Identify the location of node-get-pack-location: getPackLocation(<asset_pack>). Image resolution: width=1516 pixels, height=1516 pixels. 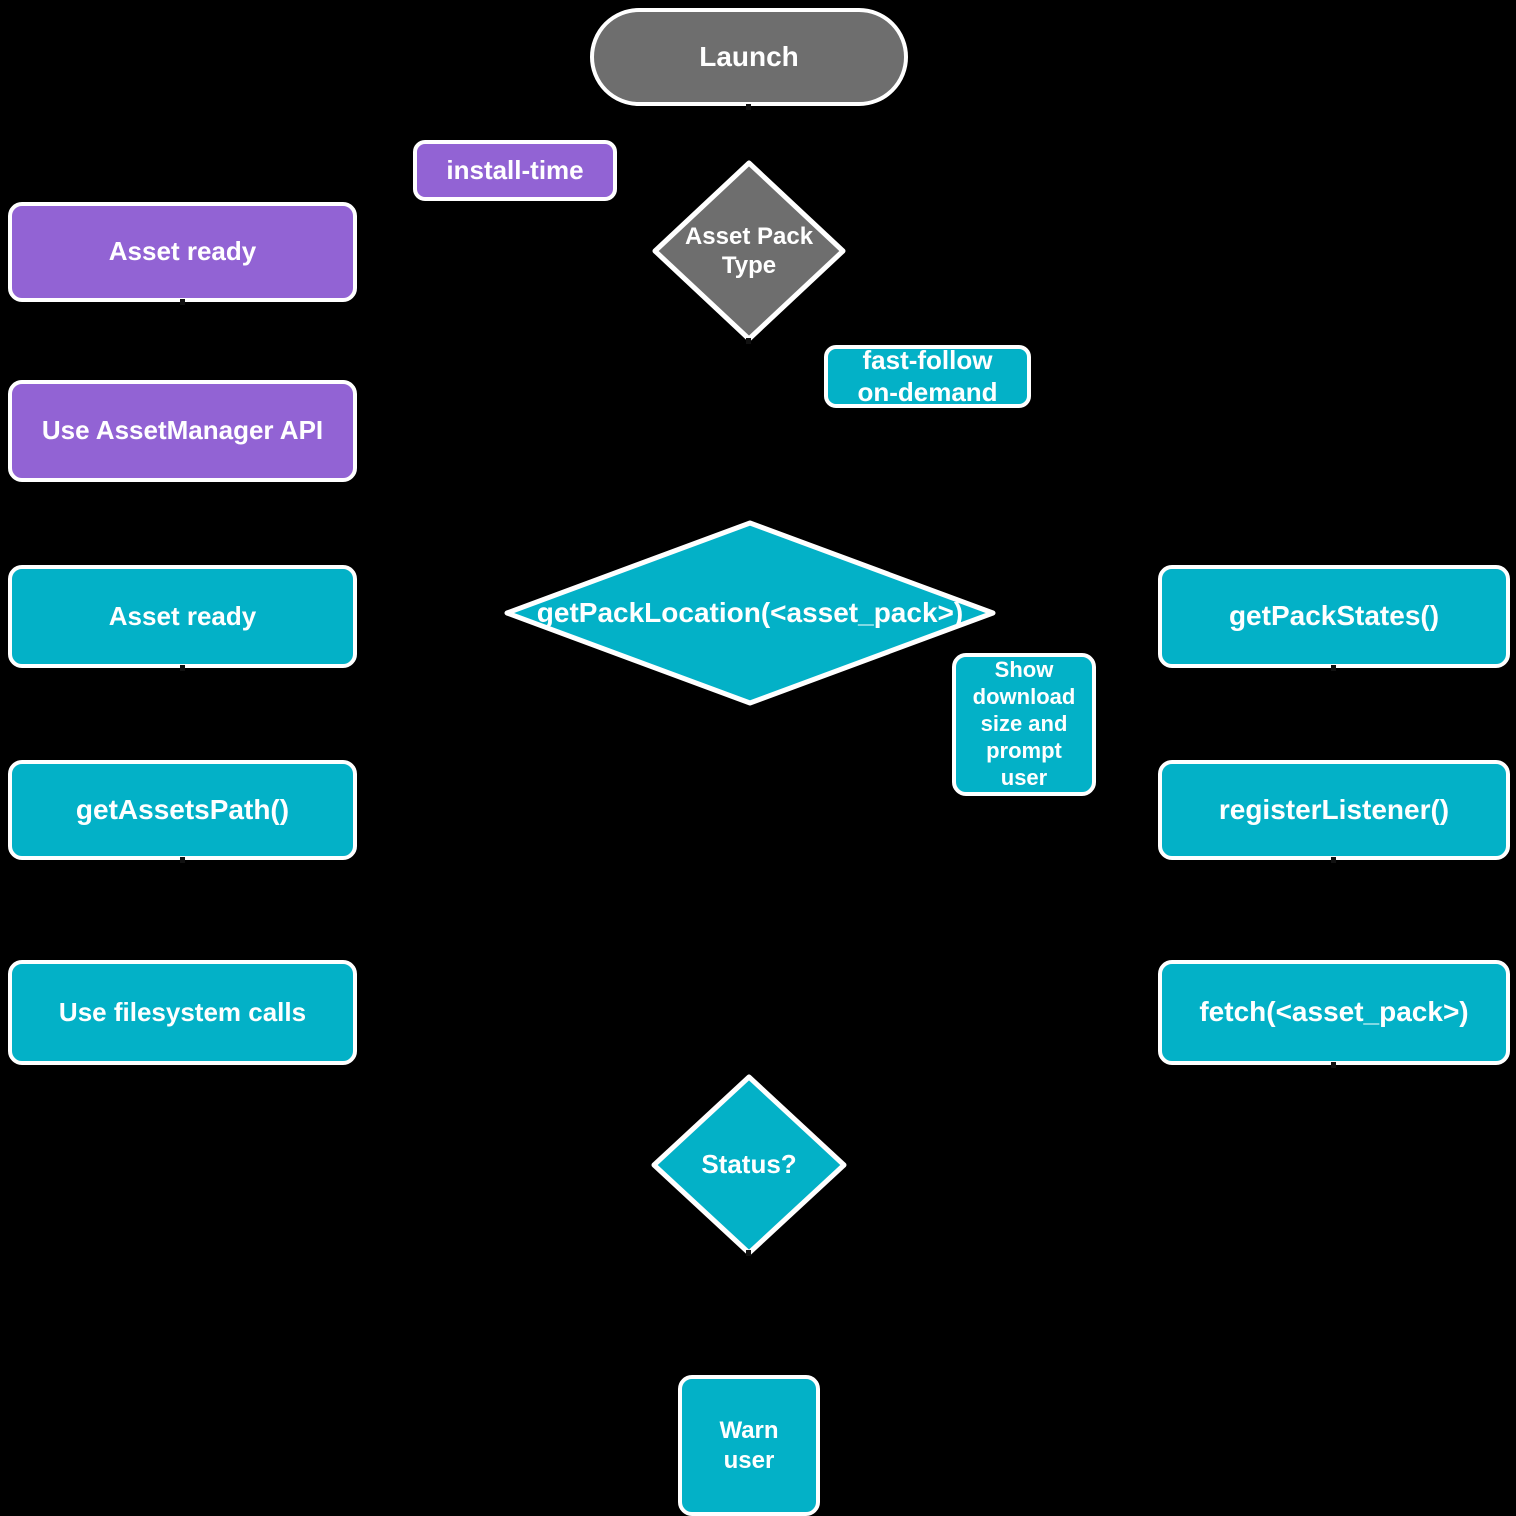
(750, 613).